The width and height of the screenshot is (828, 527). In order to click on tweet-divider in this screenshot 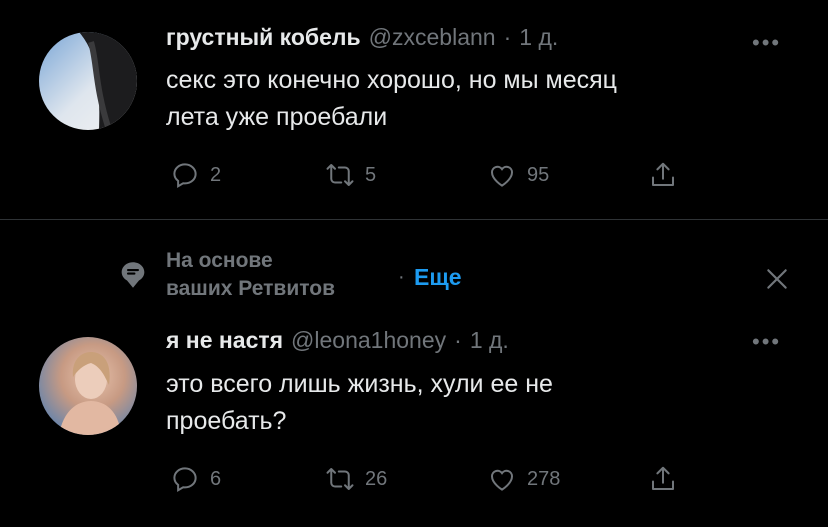, I will do `click(414, 219)`.